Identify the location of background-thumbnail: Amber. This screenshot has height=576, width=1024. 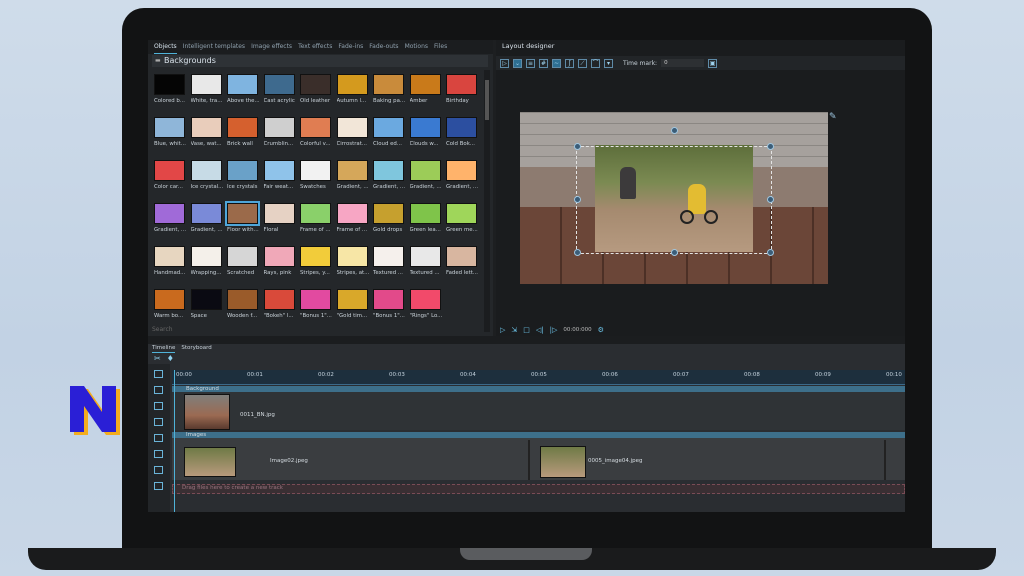
(426, 89).